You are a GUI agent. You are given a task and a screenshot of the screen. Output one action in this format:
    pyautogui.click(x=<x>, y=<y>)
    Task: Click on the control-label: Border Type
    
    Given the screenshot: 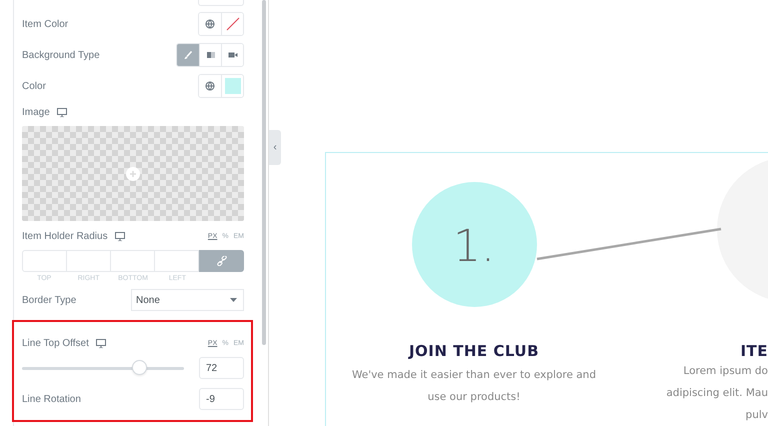 What is the action you would take?
    pyautogui.click(x=49, y=300)
    